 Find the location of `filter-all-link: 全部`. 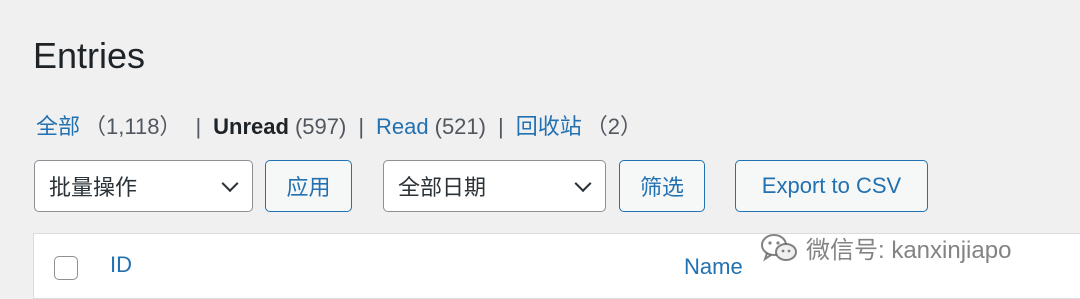

filter-all-link: 全部 is located at coordinates (58, 127).